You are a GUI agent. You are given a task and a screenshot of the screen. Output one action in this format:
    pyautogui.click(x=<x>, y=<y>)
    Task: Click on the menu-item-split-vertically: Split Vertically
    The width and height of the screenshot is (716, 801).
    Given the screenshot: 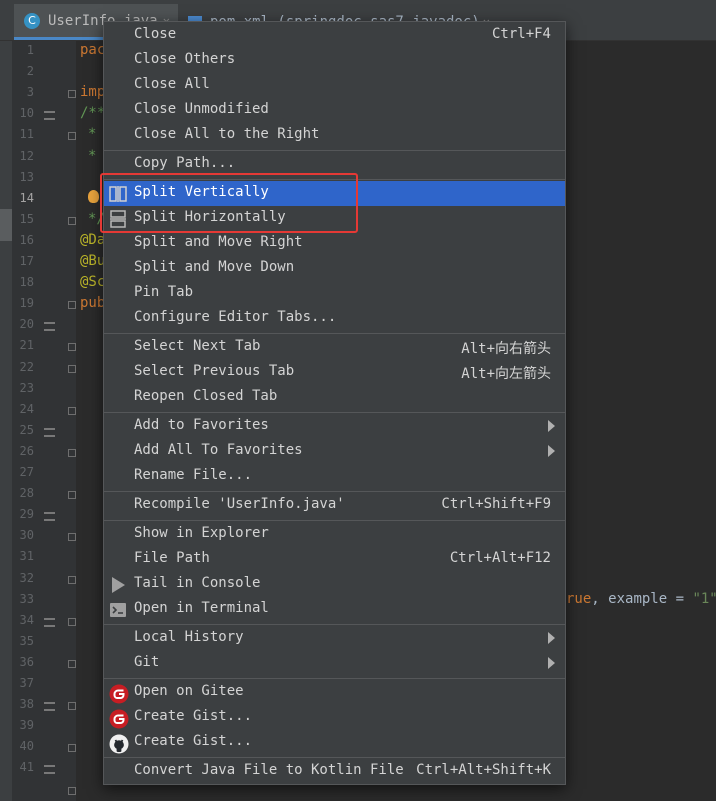 What is the action you would take?
    pyautogui.click(x=334, y=193)
    